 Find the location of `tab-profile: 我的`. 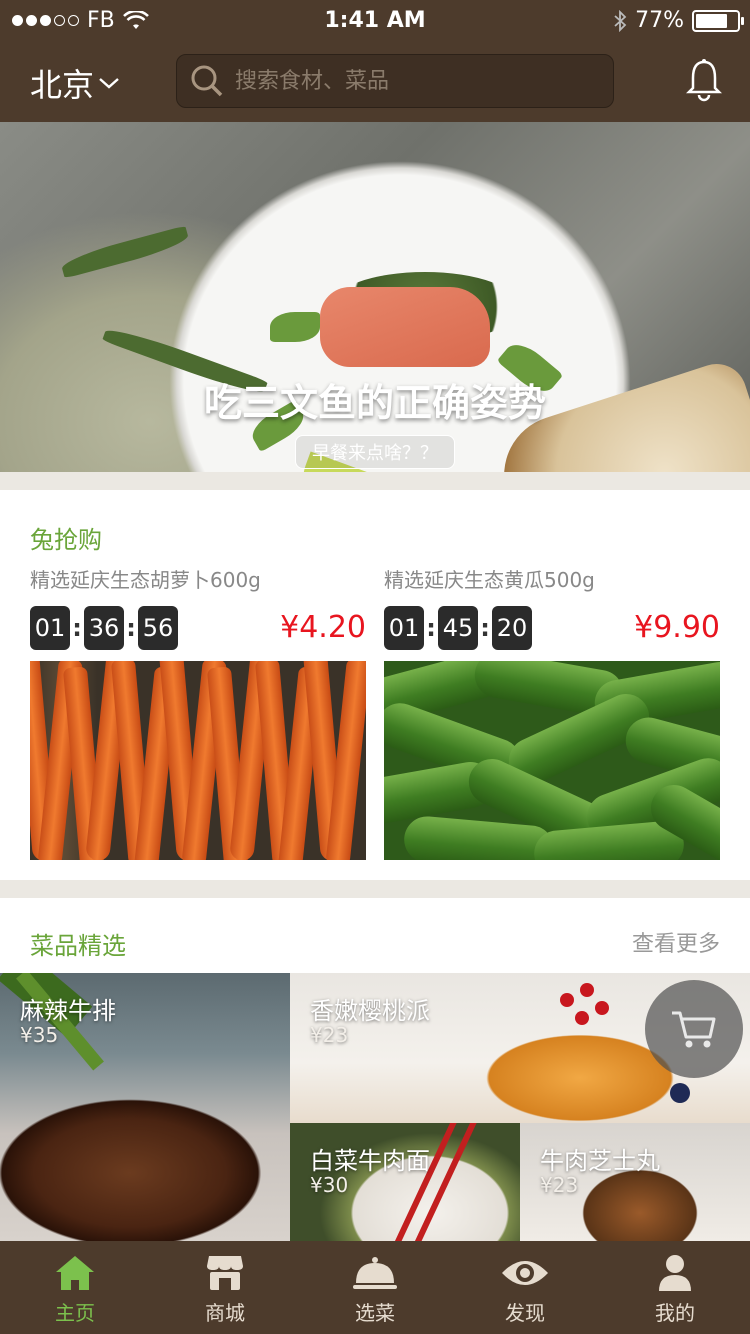

tab-profile: 我的 is located at coordinates (675, 1287).